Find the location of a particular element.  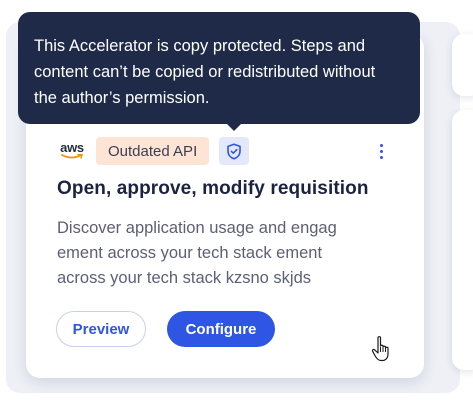

aws-logo-text: aws is located at coordinates (72, 147).